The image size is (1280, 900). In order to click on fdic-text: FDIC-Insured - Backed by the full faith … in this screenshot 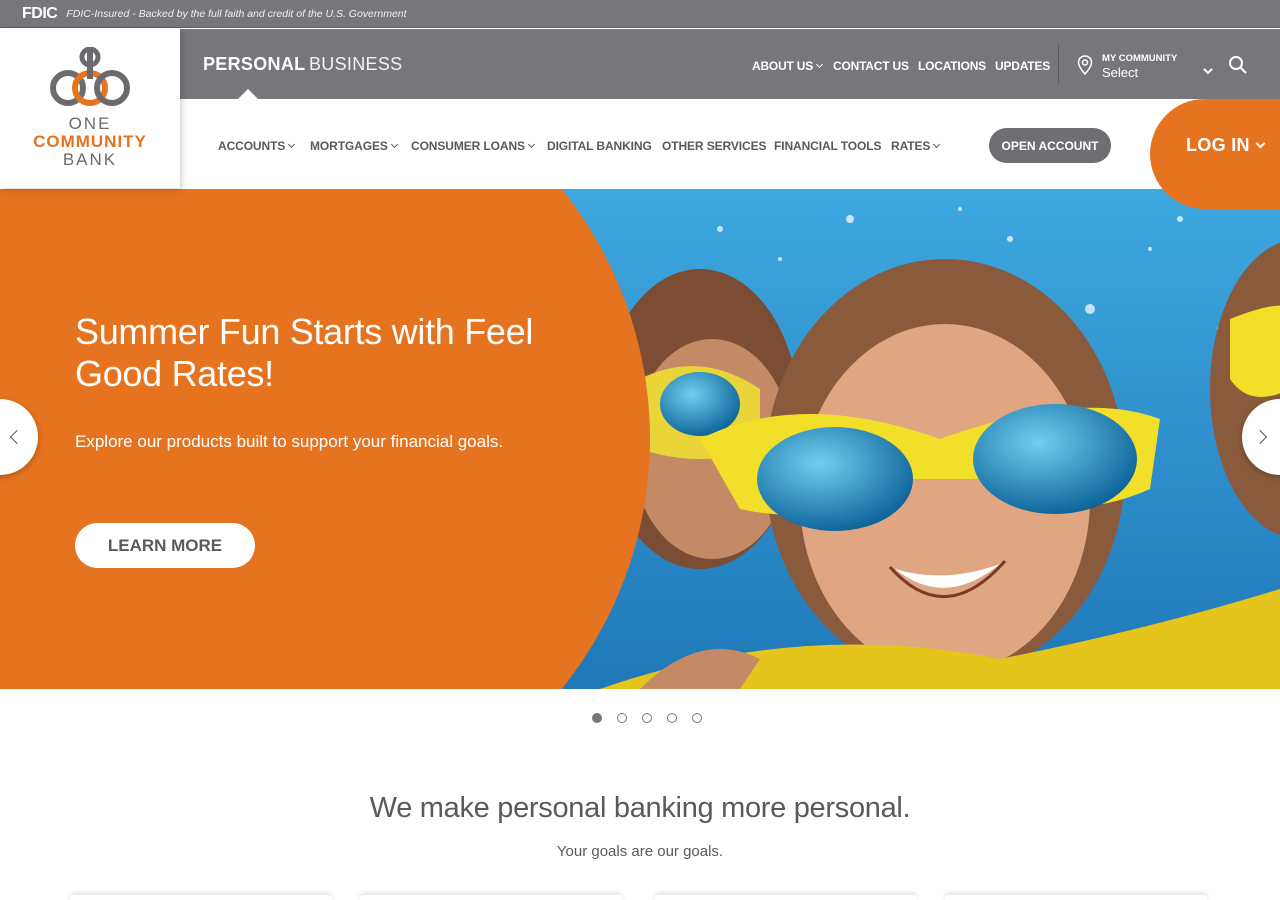, I will do `click(236, 13)`.